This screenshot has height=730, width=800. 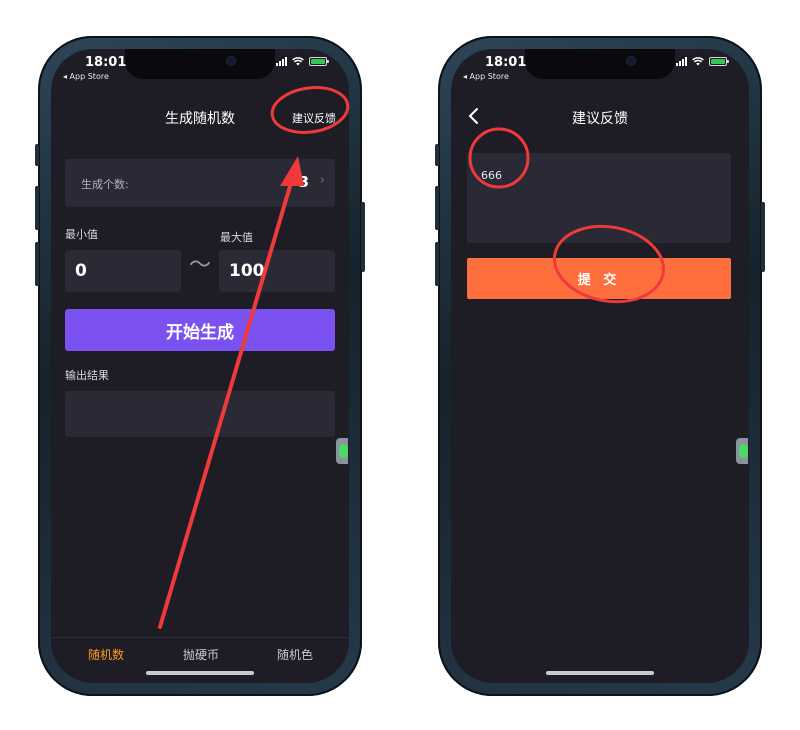 I want to click on tab-random-number: 随机数, so click(x=106, y=654).